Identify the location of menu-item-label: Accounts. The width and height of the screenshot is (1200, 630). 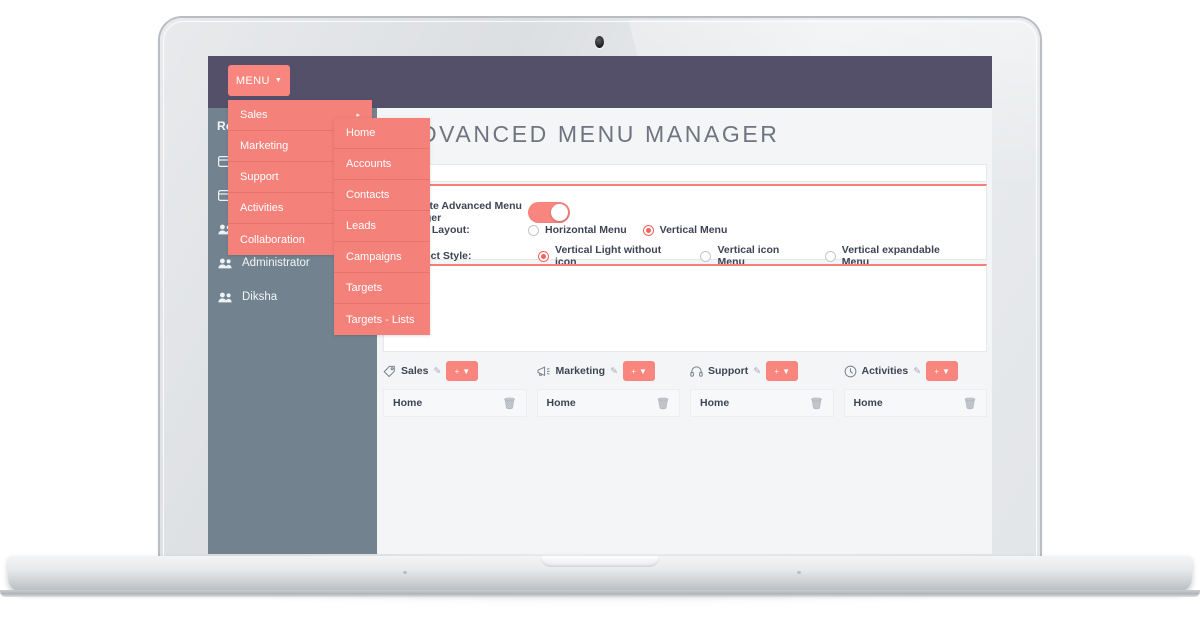
(369, 164).